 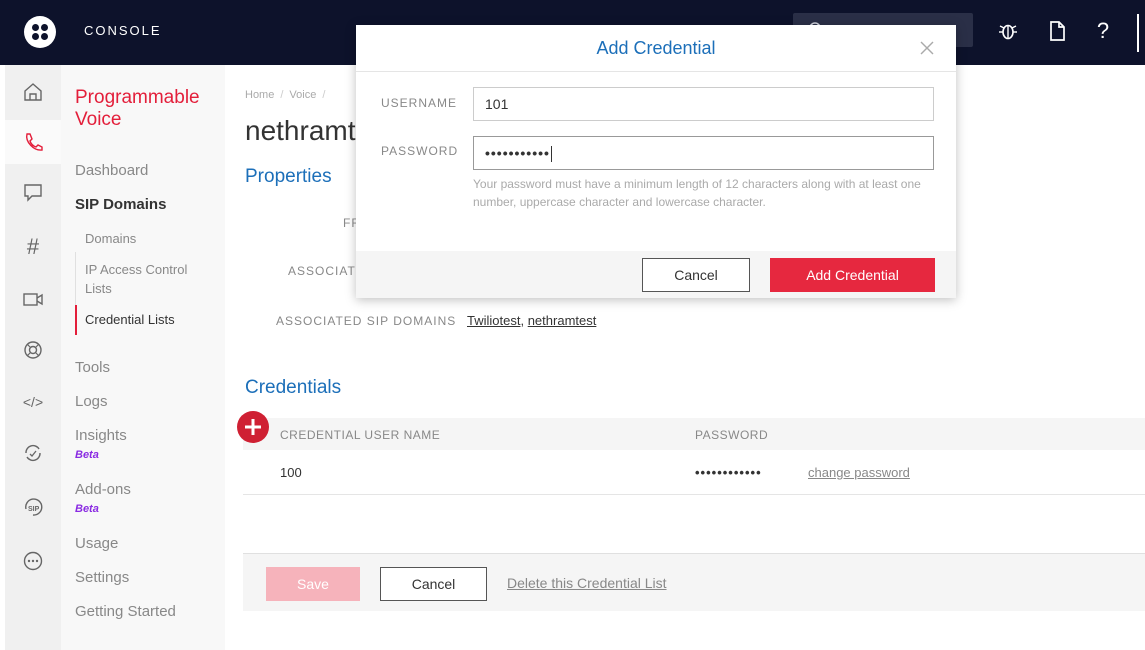 I want to click on twilio-logo-icon, so click(x=40, y=32).